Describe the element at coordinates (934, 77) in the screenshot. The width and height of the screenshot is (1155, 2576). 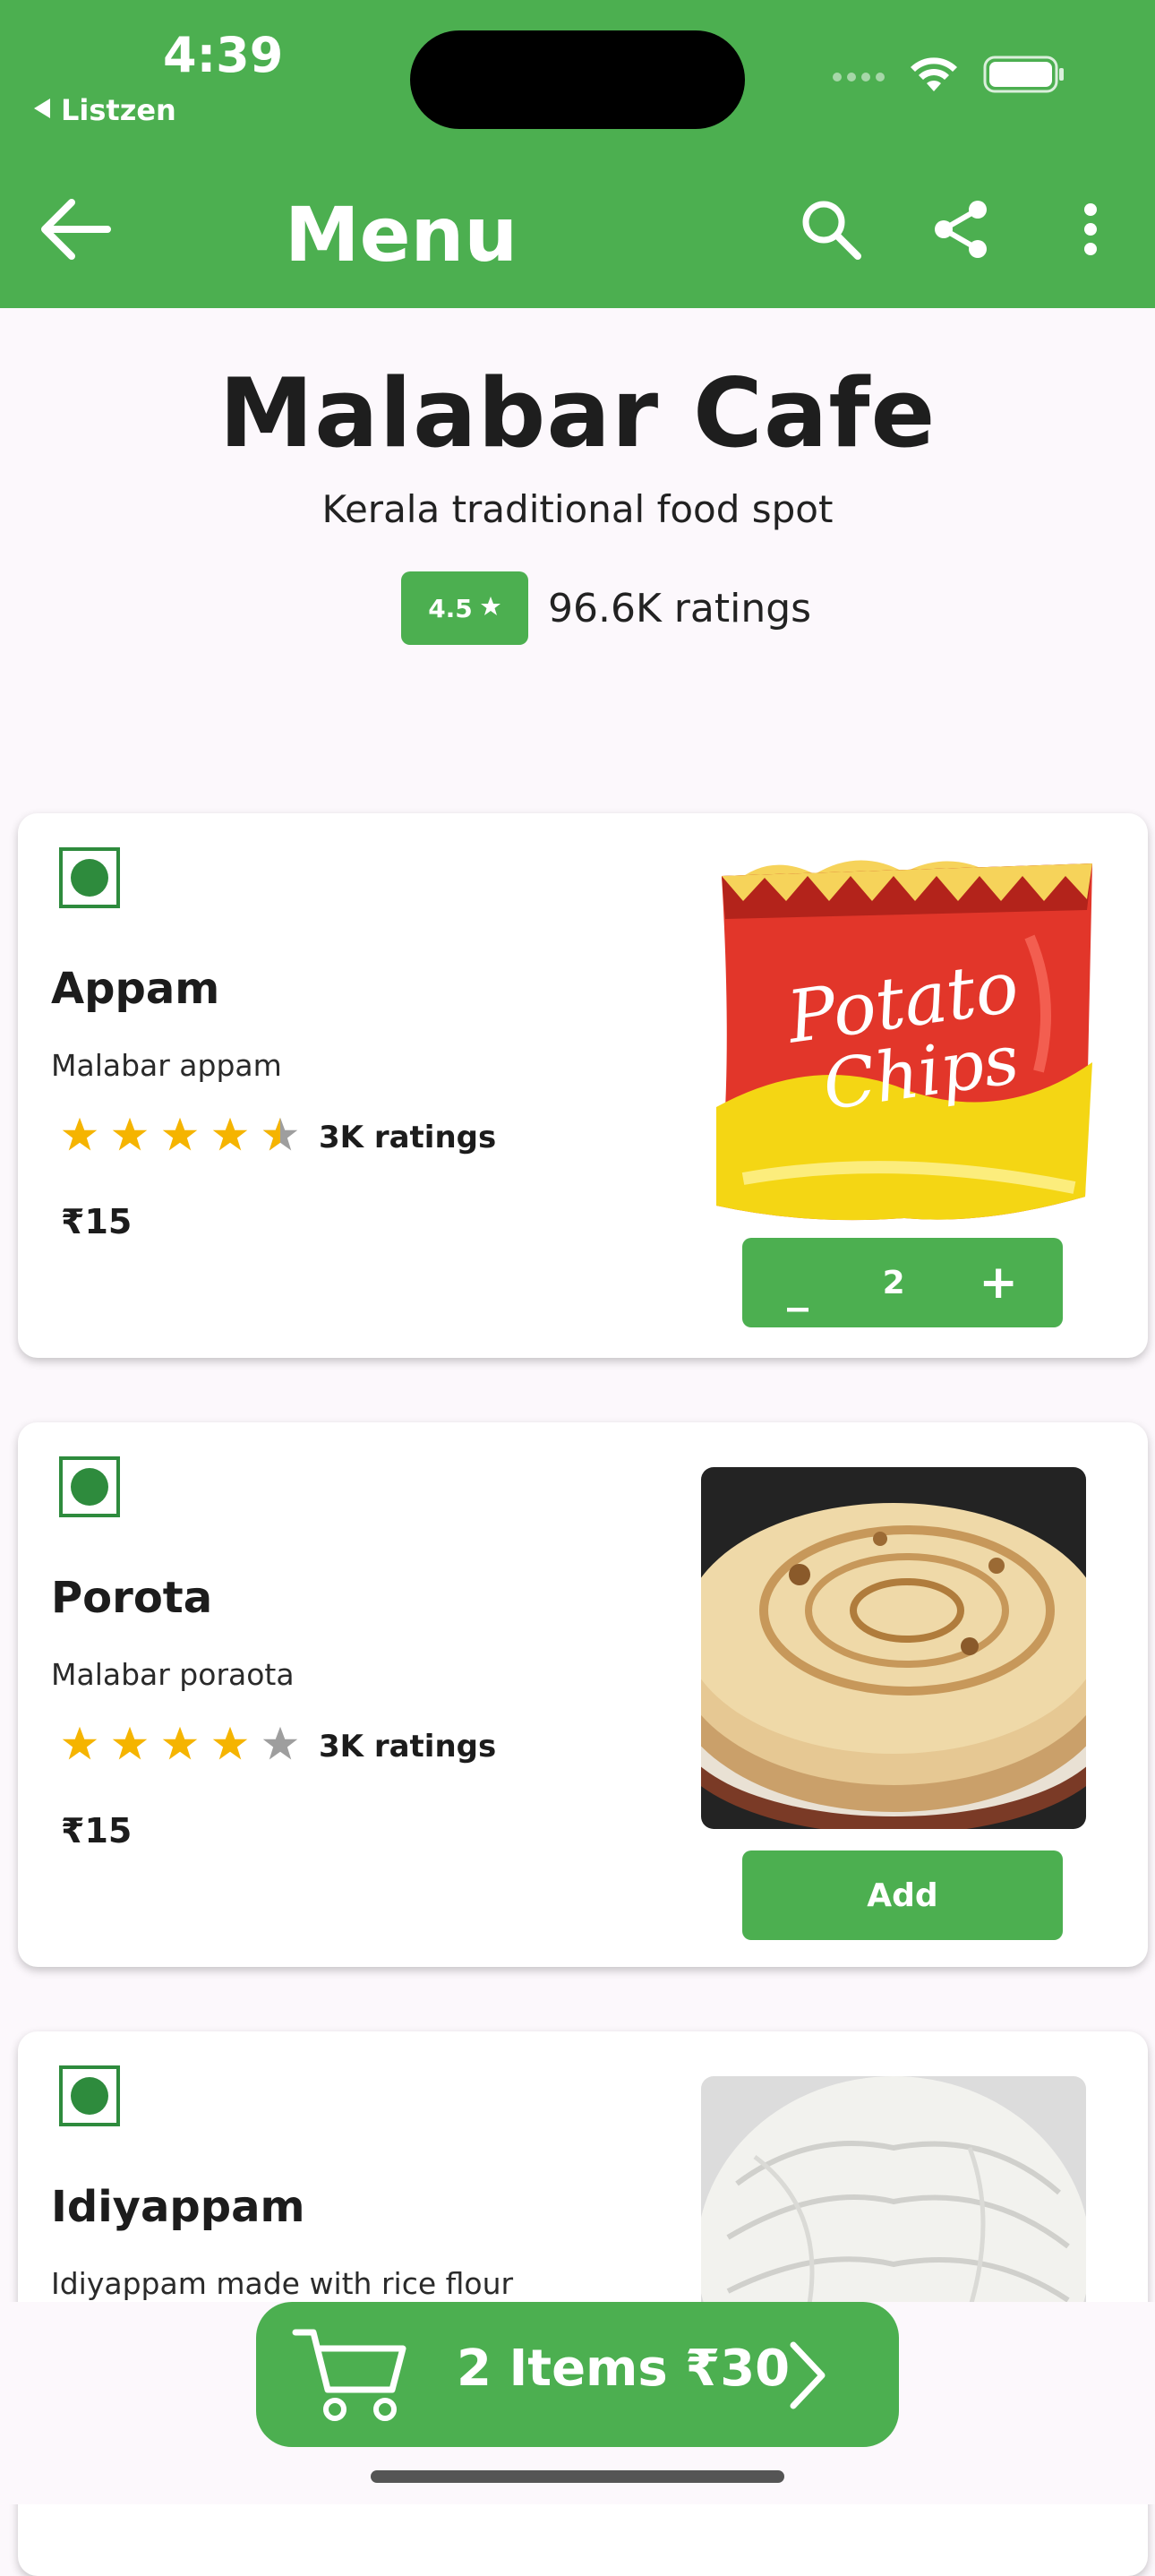
I see `wifi-icon` at that location.